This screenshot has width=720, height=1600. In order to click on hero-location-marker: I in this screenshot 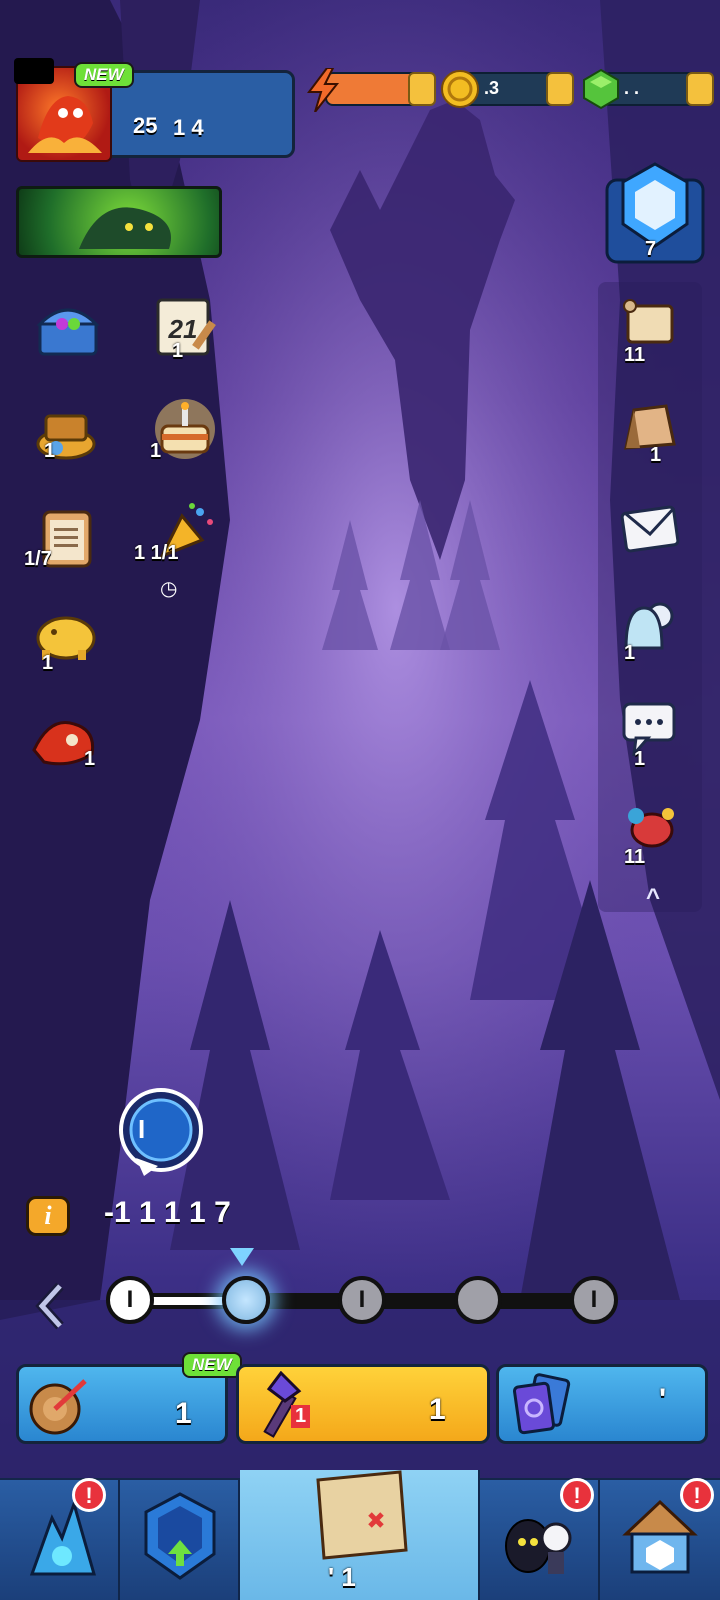, I will do `click(161, 1136)`.